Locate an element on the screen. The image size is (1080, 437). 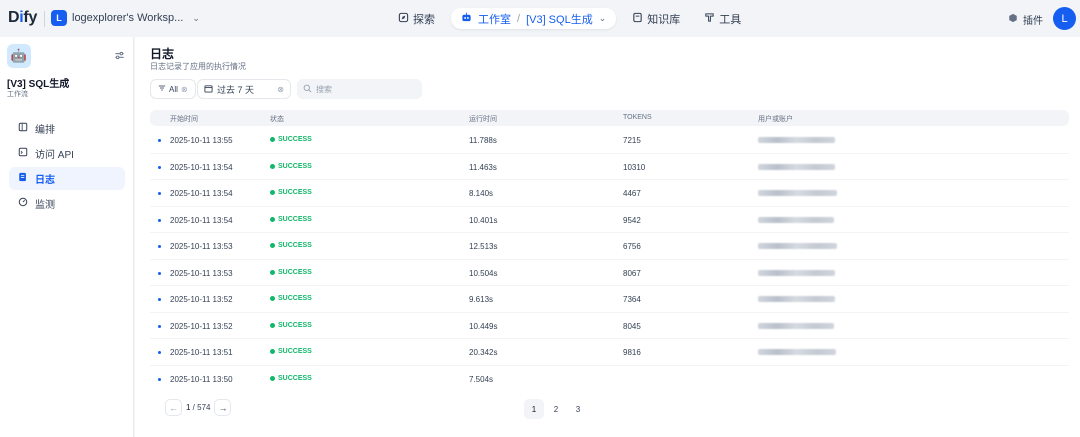
calendar-icon is located at coordinates (208, 89).